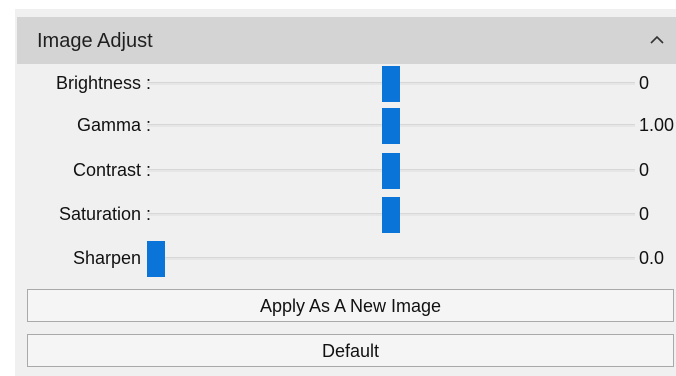  What do you see at coordinates (345, 171) in the screenshot?
I see `contrast-row: Contrast : 0` at bounding box center [345, 171].